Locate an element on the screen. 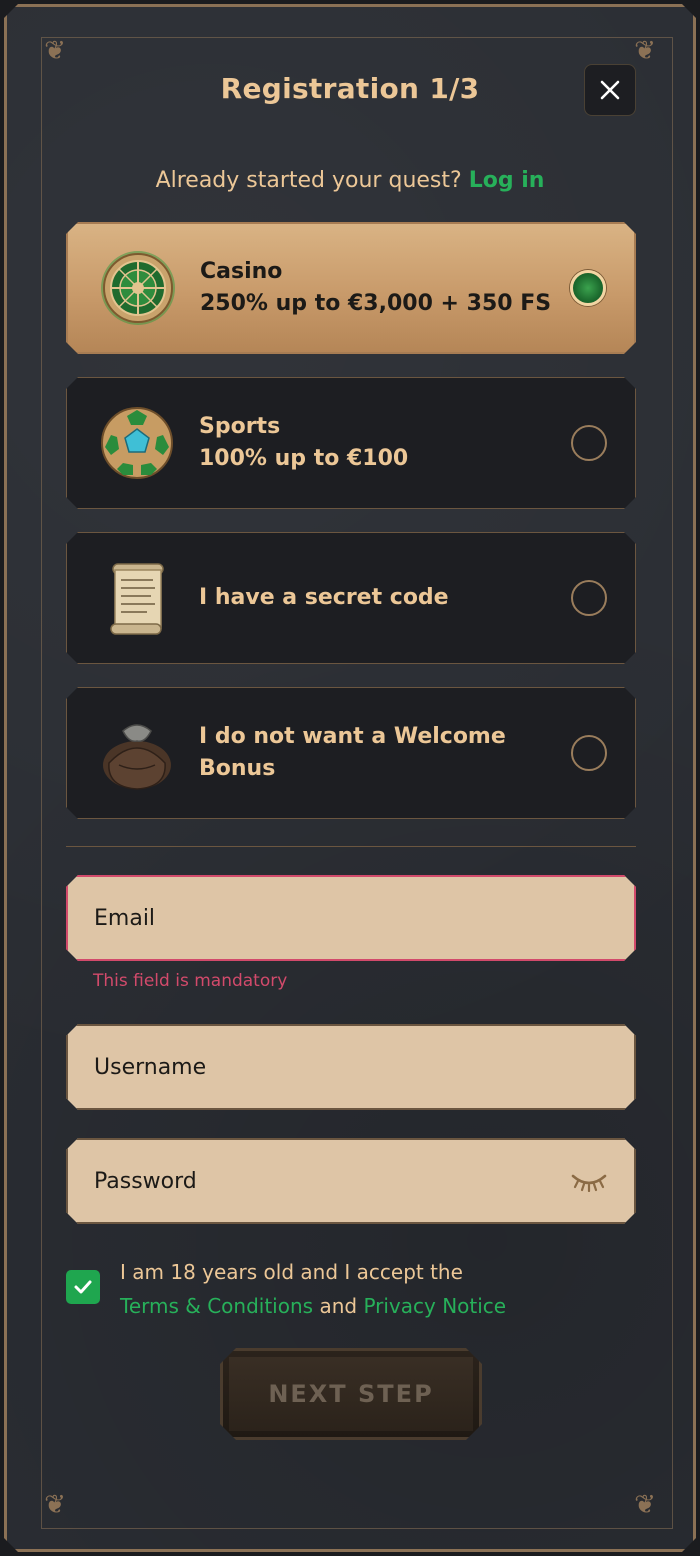  bonus-option-title: I do not want a Welcome Bonus is located at coordinates (352, 752).